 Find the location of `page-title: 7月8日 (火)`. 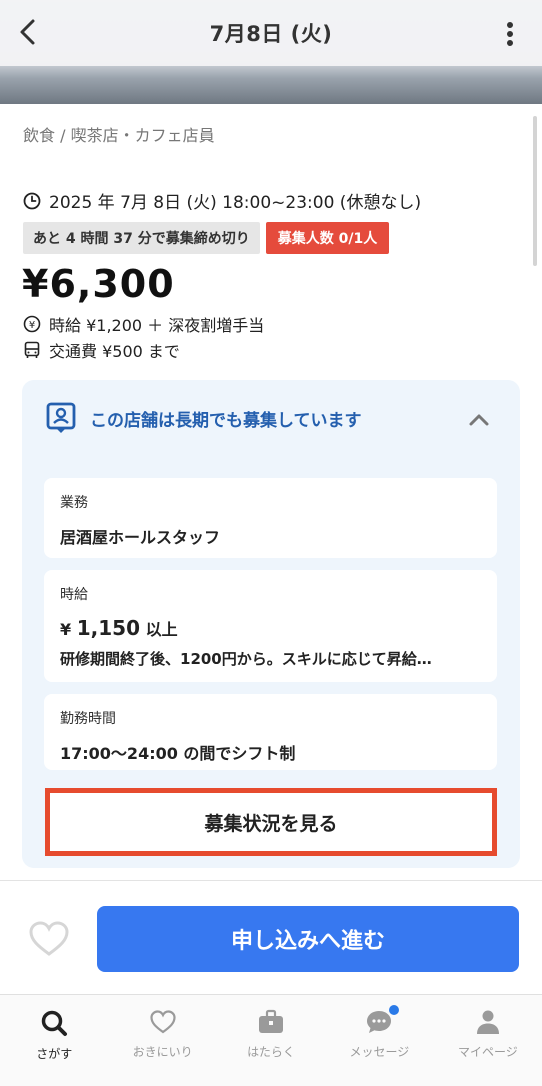

page-title: 7月8日 (火) is located at coordinates (271, 34).